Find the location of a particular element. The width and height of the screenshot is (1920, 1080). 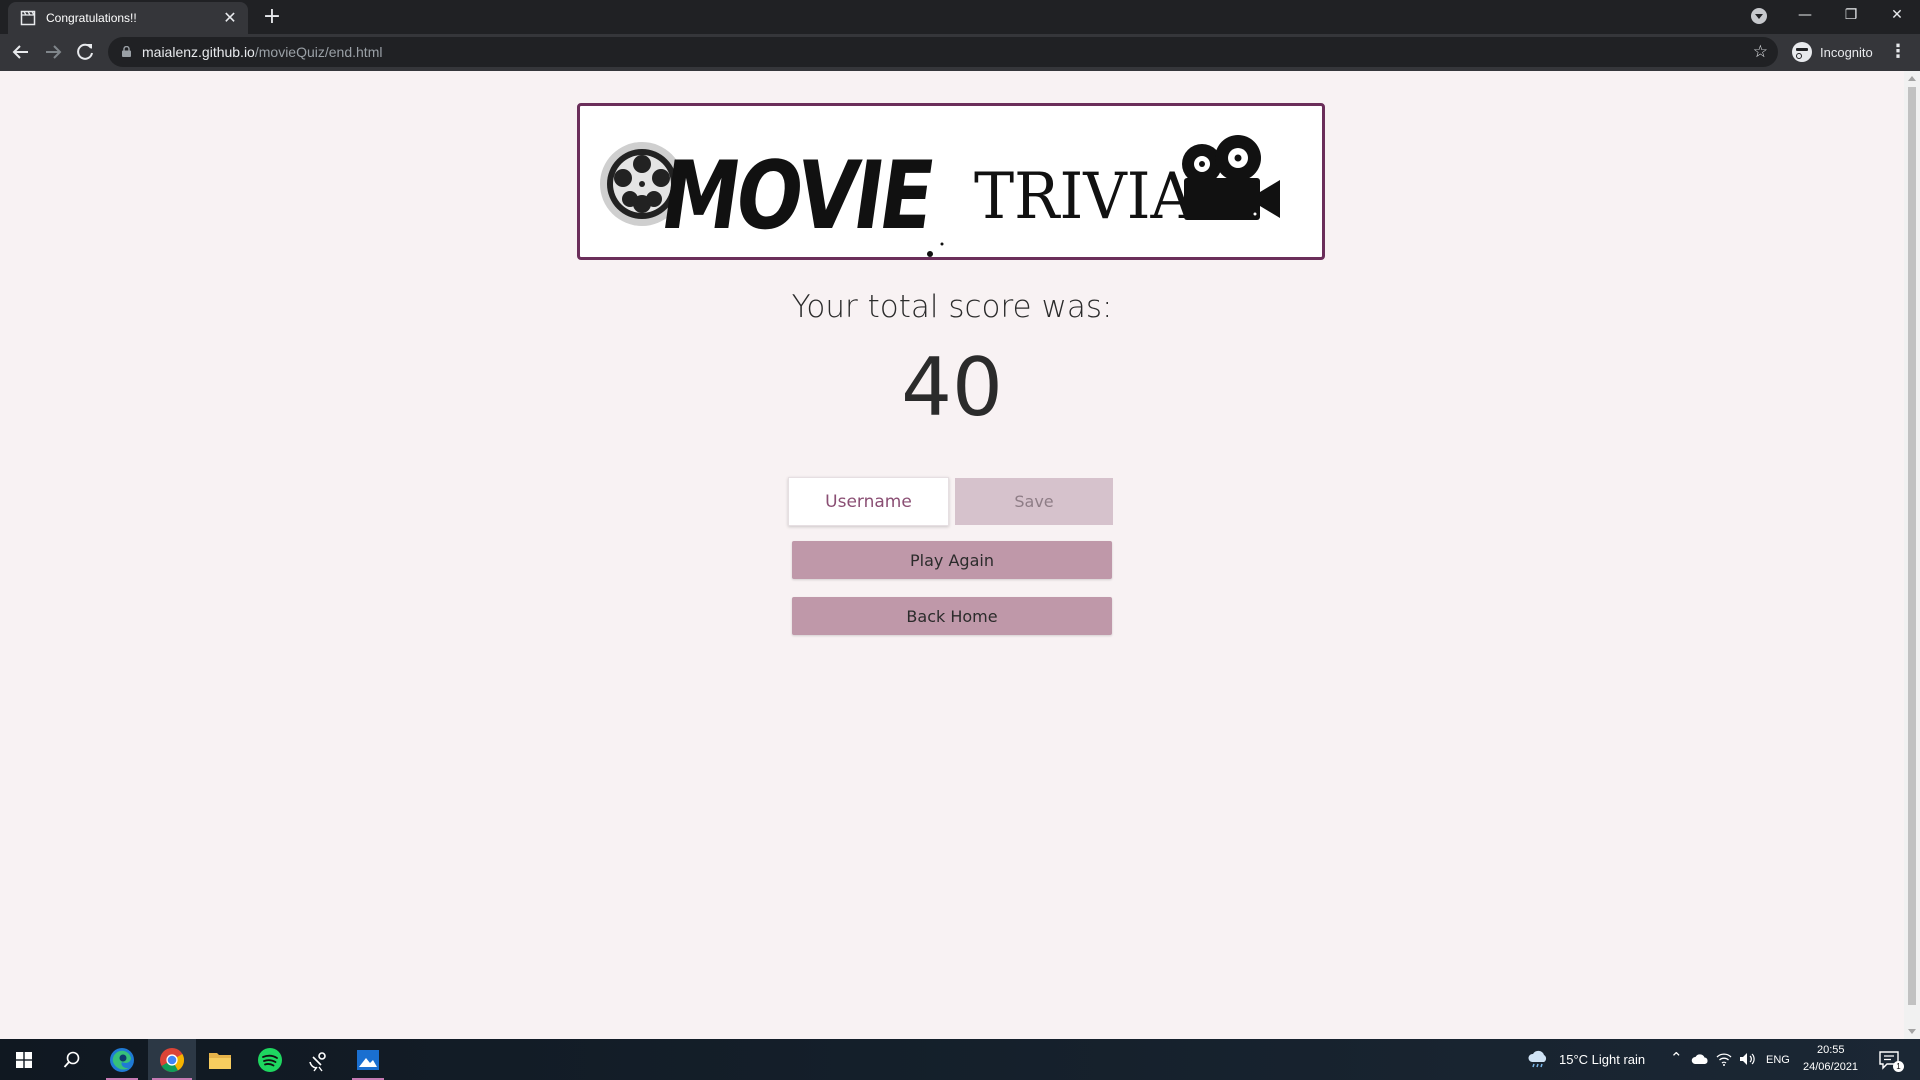

chevron-up-icon: ⌃ is located at coordinates (1676, 1058).